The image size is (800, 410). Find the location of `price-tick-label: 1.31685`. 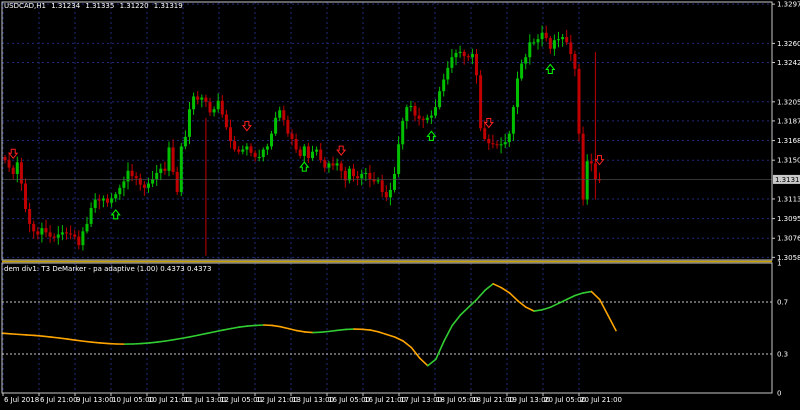

price-tick-label: 1.31685 is located at coordinates (788, 141).